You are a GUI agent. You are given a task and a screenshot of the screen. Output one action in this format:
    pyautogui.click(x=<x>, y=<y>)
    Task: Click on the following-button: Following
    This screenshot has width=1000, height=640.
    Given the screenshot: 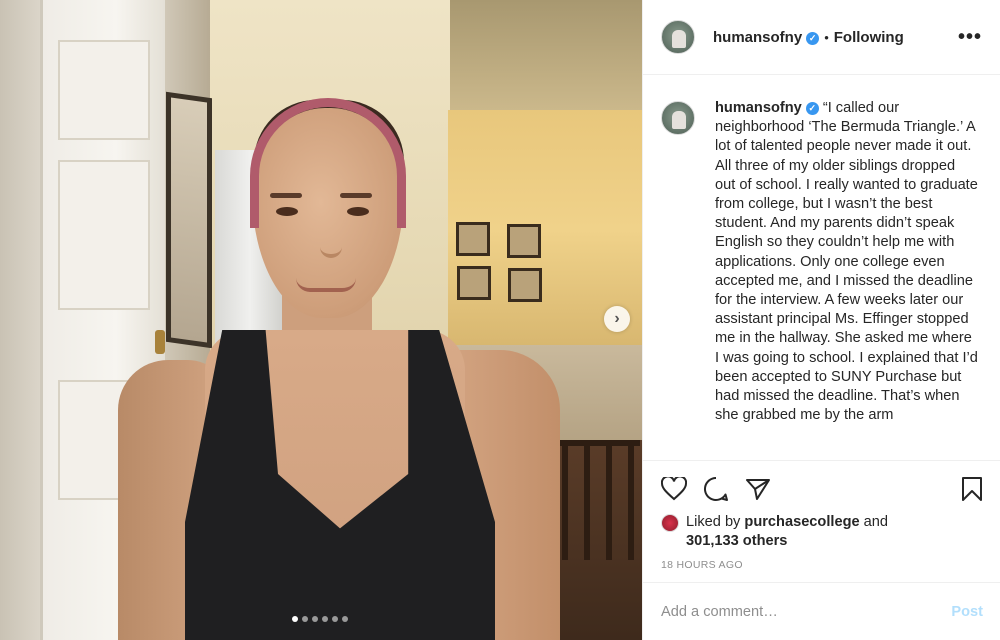 What is the action you would take?
    pyautogui.click(x=869, y=37)
    